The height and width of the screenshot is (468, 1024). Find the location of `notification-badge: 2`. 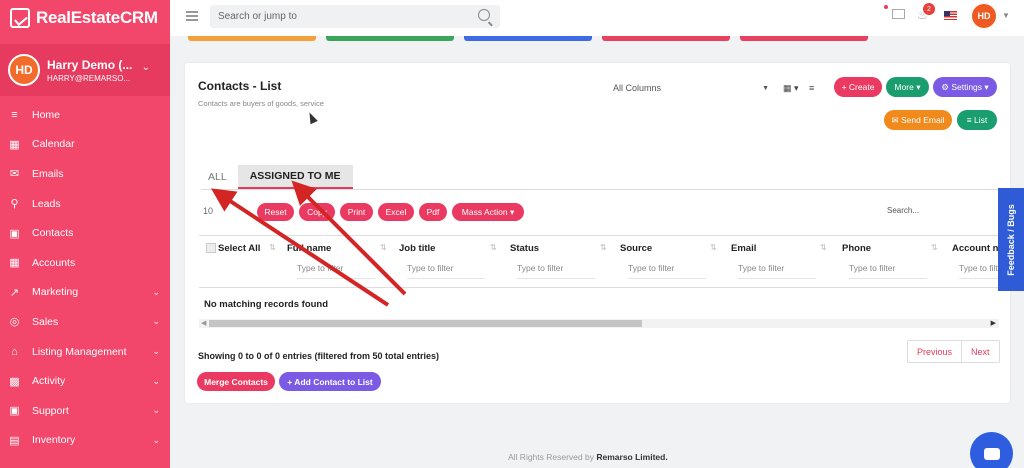

notification-badge: 2 is located at coordinates (929, 9).